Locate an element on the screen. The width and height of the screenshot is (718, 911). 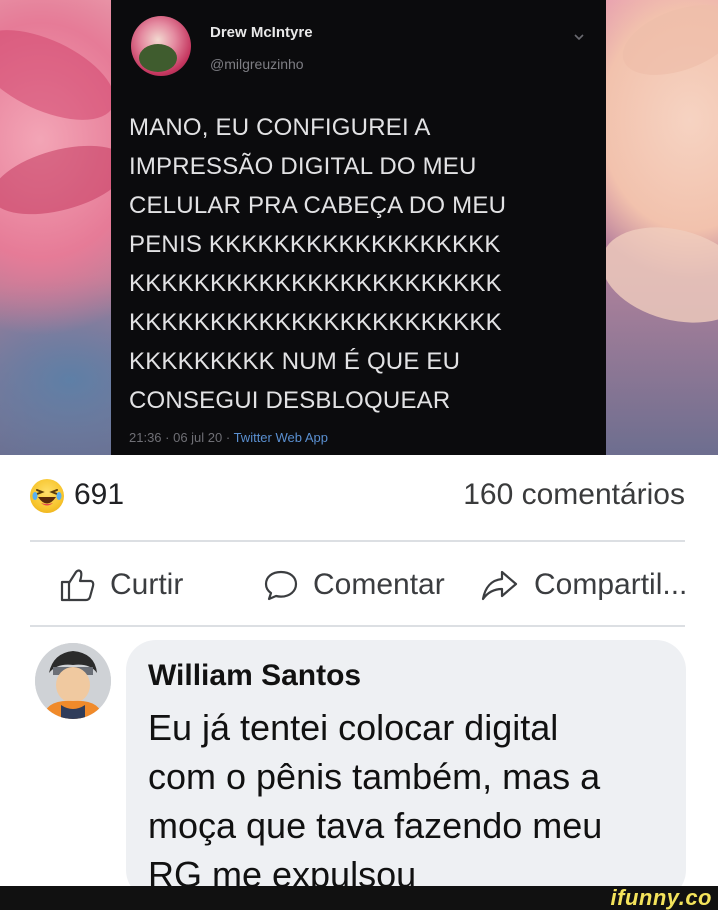
comment-button: Comentar is located at coordinates (354, 585).